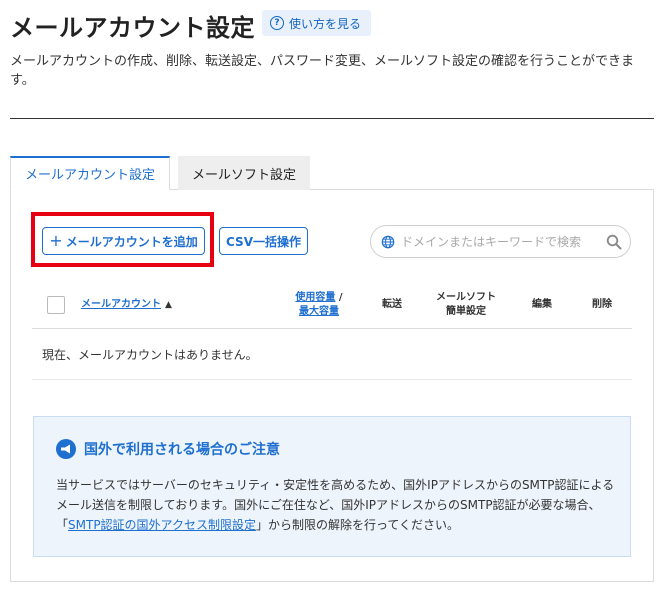 The height and width of the screenshot is (594, 667). I want to click on column-header-account: メールアカウント ▲, so click(126, 305).